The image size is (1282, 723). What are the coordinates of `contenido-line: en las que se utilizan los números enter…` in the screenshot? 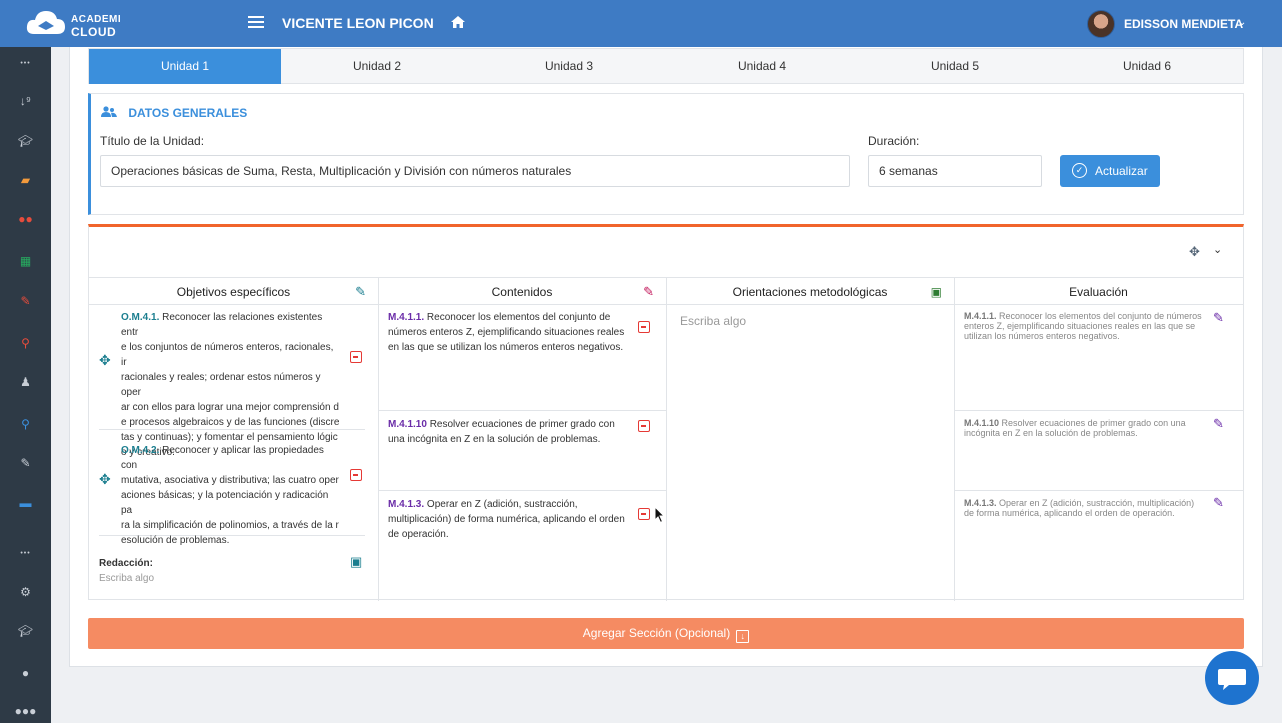 It's located at (506, 347).